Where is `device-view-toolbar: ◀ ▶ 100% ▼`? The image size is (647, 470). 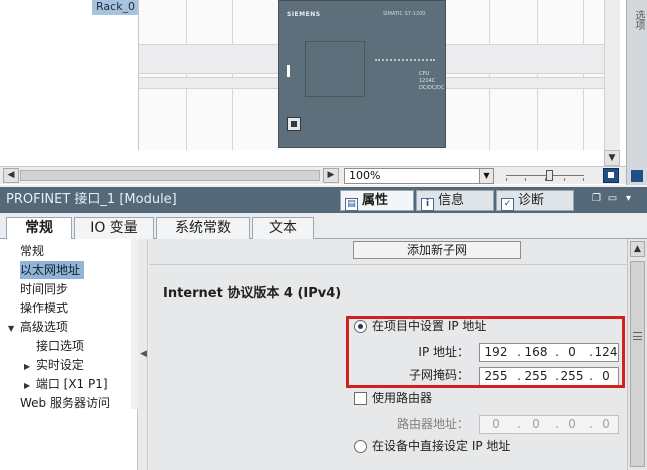 device-view-toolbar: ◀ ▶ 100% ▼ is located at coordinates (313, 175).